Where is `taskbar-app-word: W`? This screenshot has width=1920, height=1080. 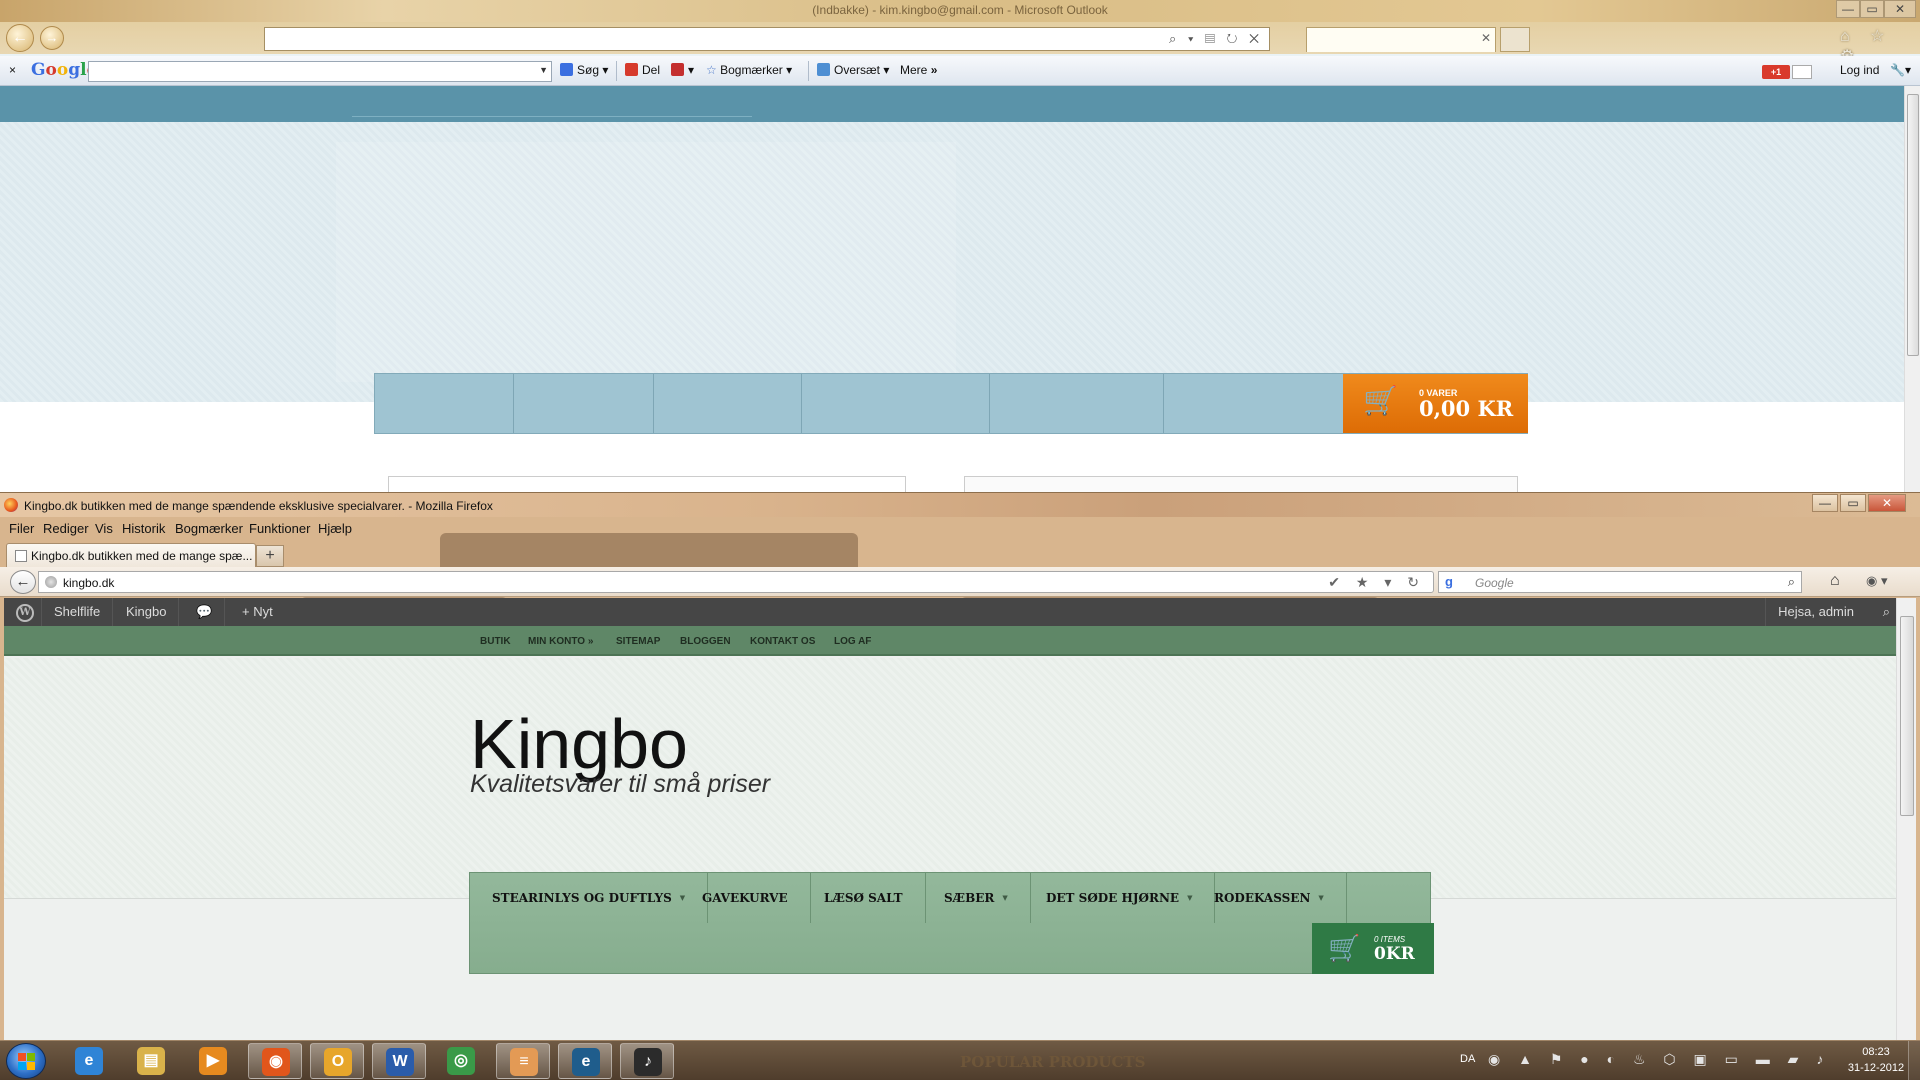
taskbar-app-word: W is located at coordinates (399, 1061).